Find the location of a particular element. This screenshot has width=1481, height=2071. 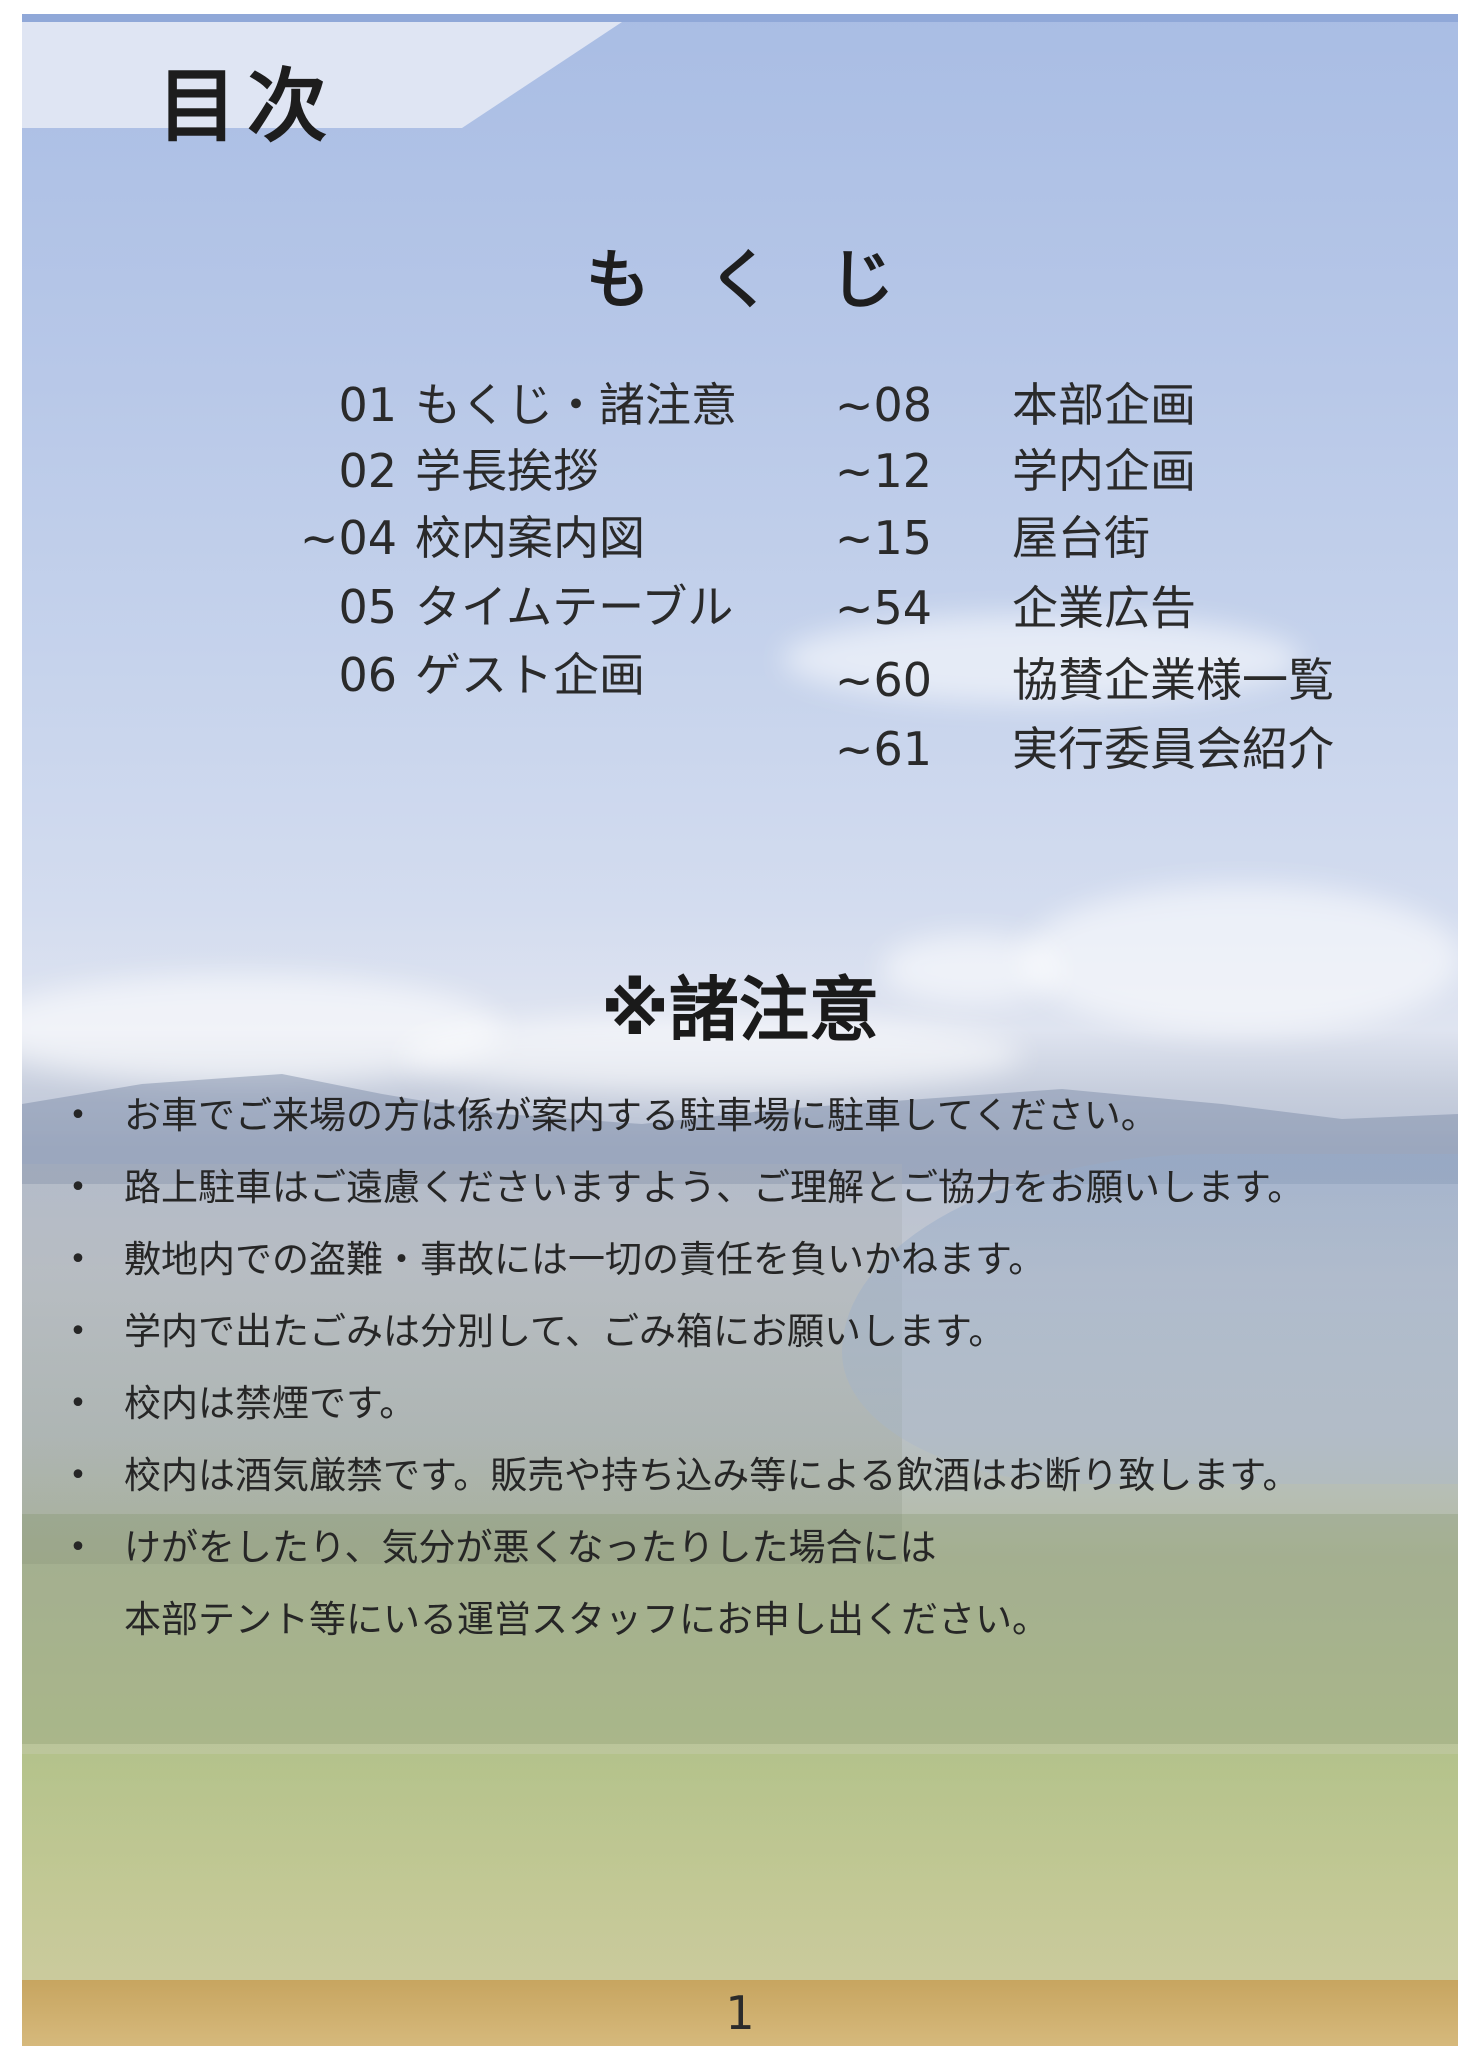

lawn is located at coordinates (740, 1869).